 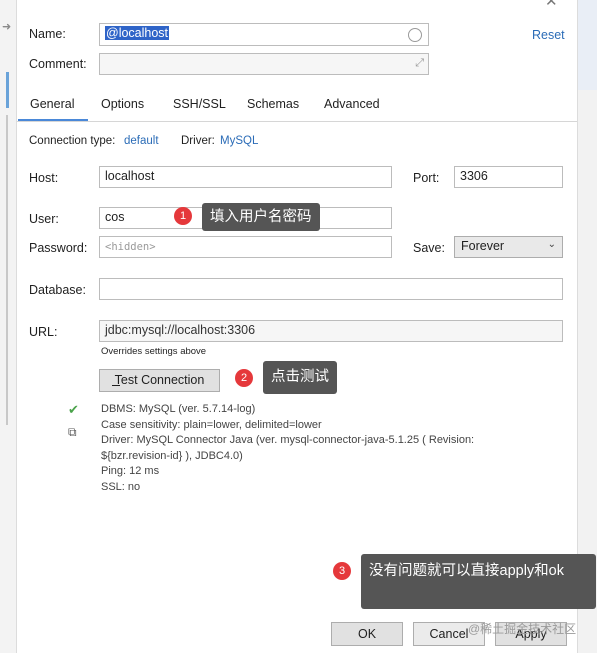 What do you see at coordinates (178, 409) in the screenshot?
I see `result-line: DBMS: MySQL (ver. 5.7.14-log)` at bounding box center [178, 409].